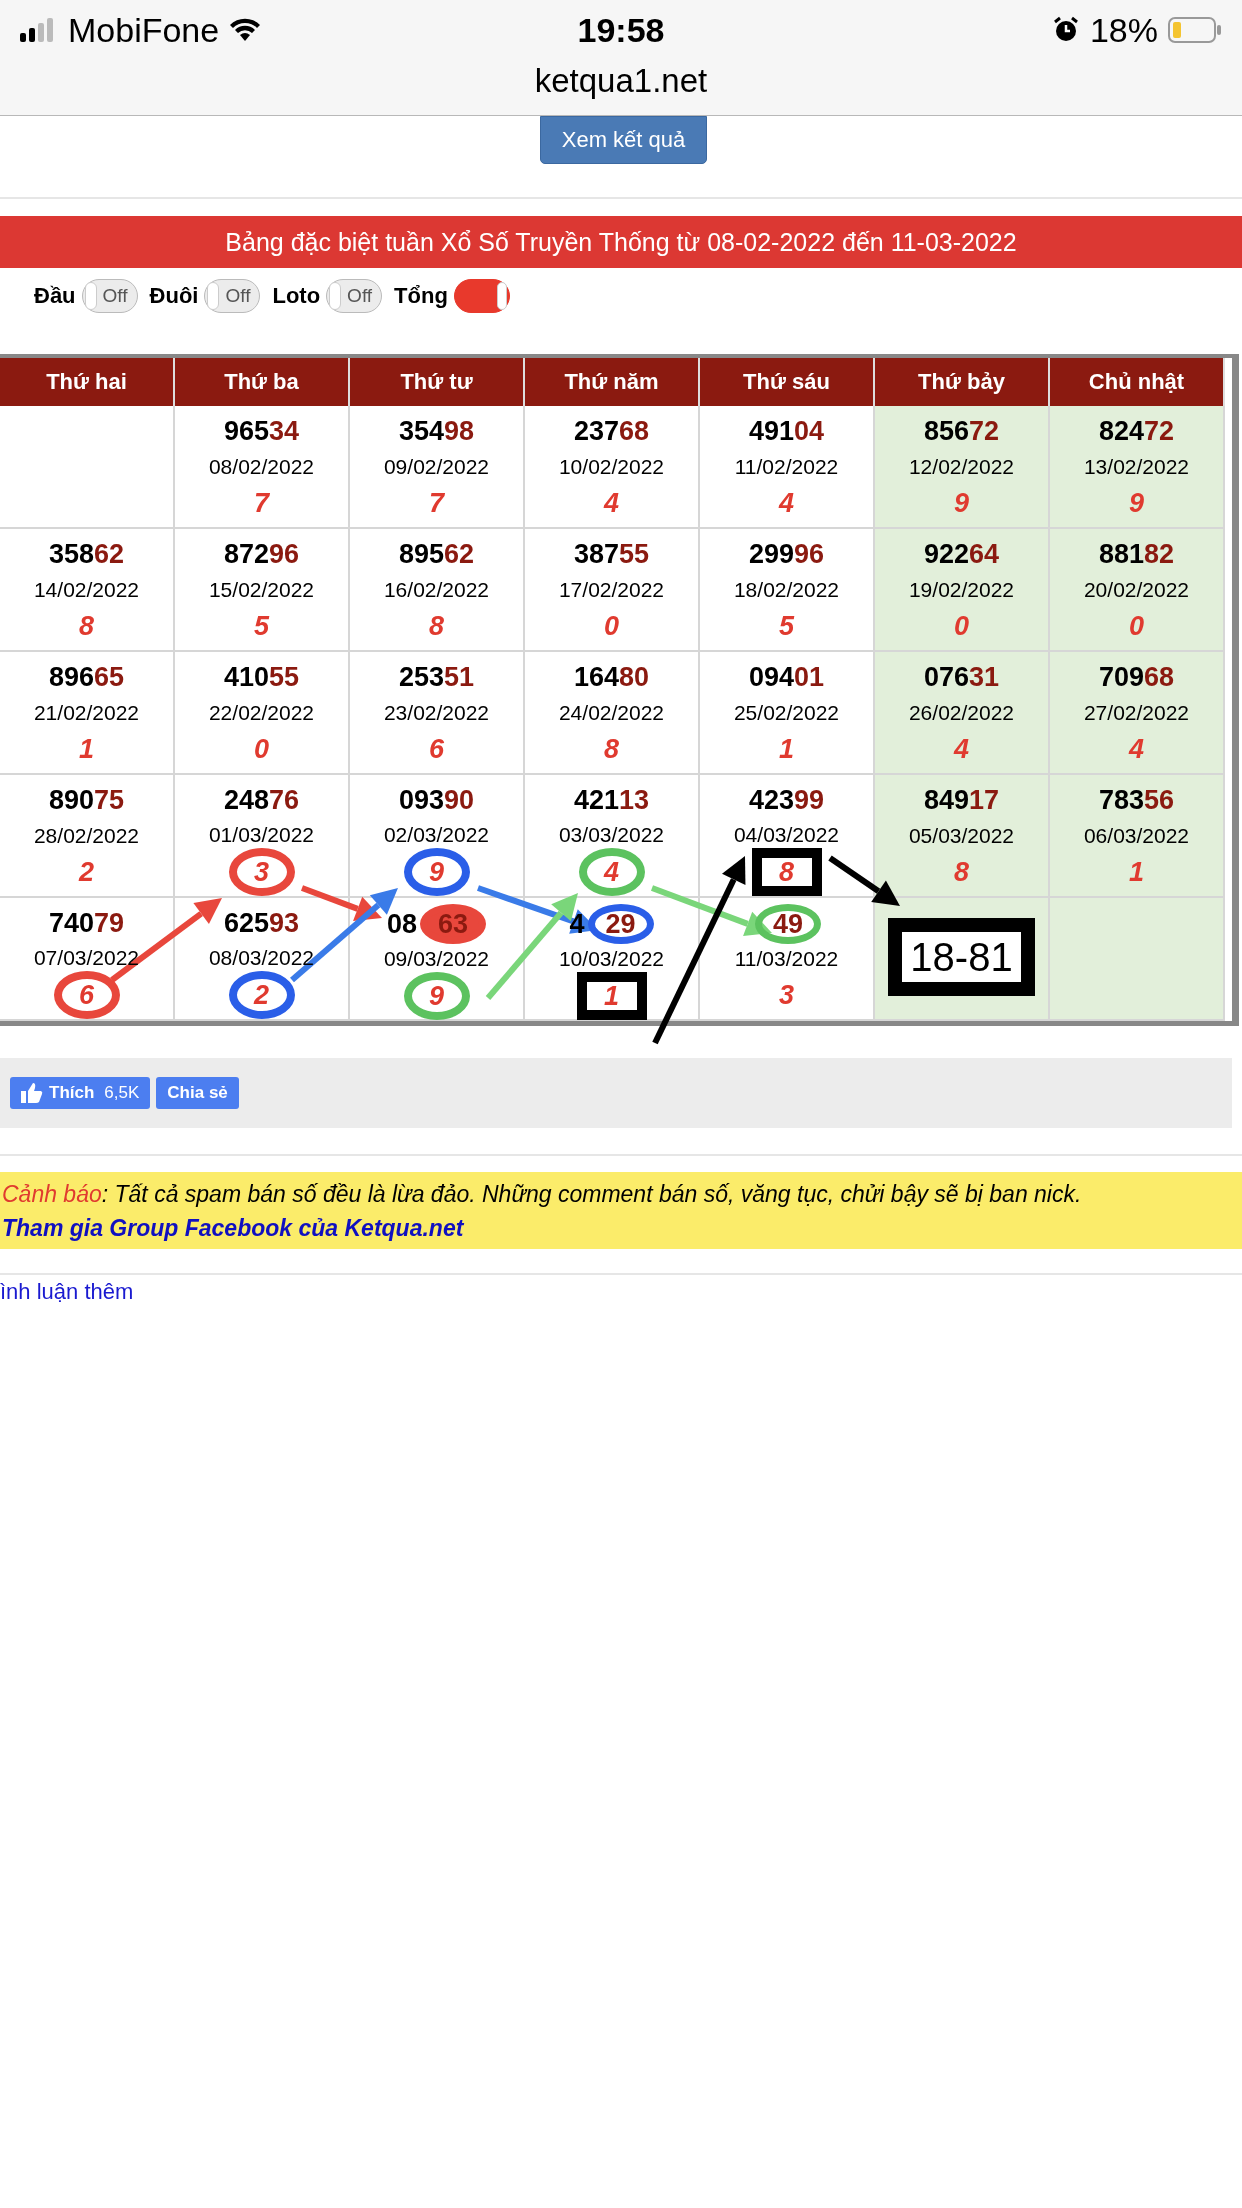 This screenshot has width=1242, height=2208. Describe the element at coordinates (436, 589) in the screenshot. I see `draw-date: 16/02/2022` at that location.